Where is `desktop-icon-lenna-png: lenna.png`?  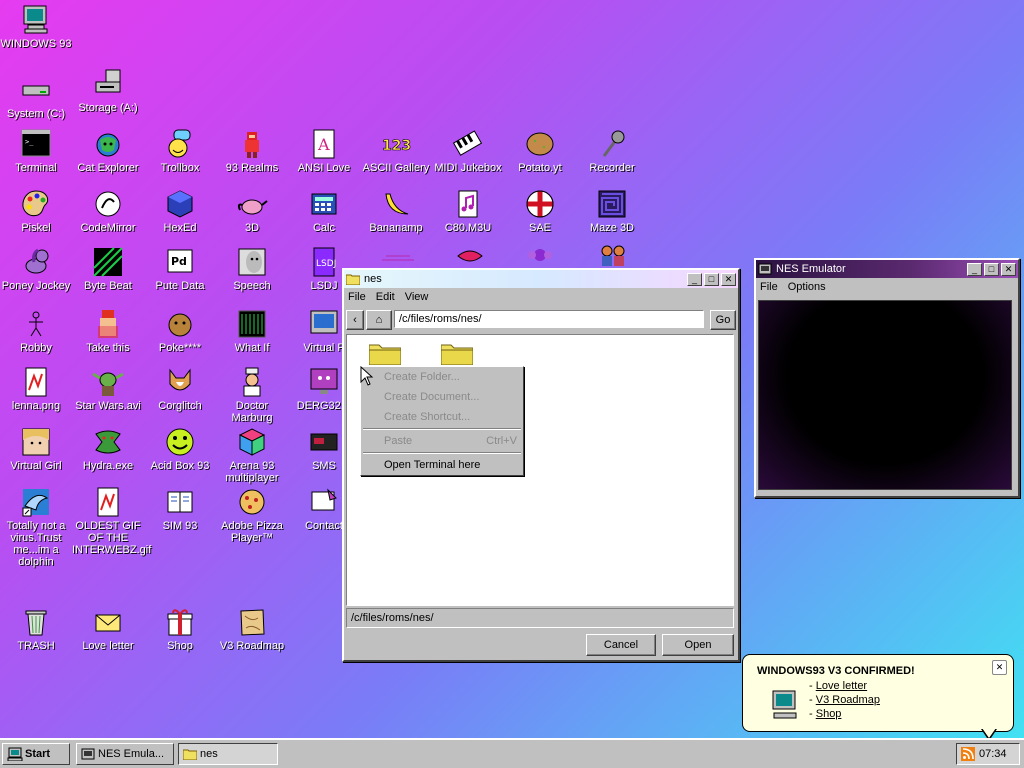 desktop-icon-lenna-png: lenna.png is located at coordinates (36, 389).